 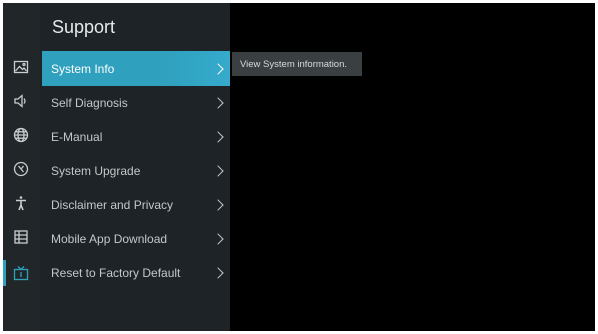 What do you see at coordinates (21, 67) in the screenshot?
I see `picture-icon` at bounding box center [21, 67].